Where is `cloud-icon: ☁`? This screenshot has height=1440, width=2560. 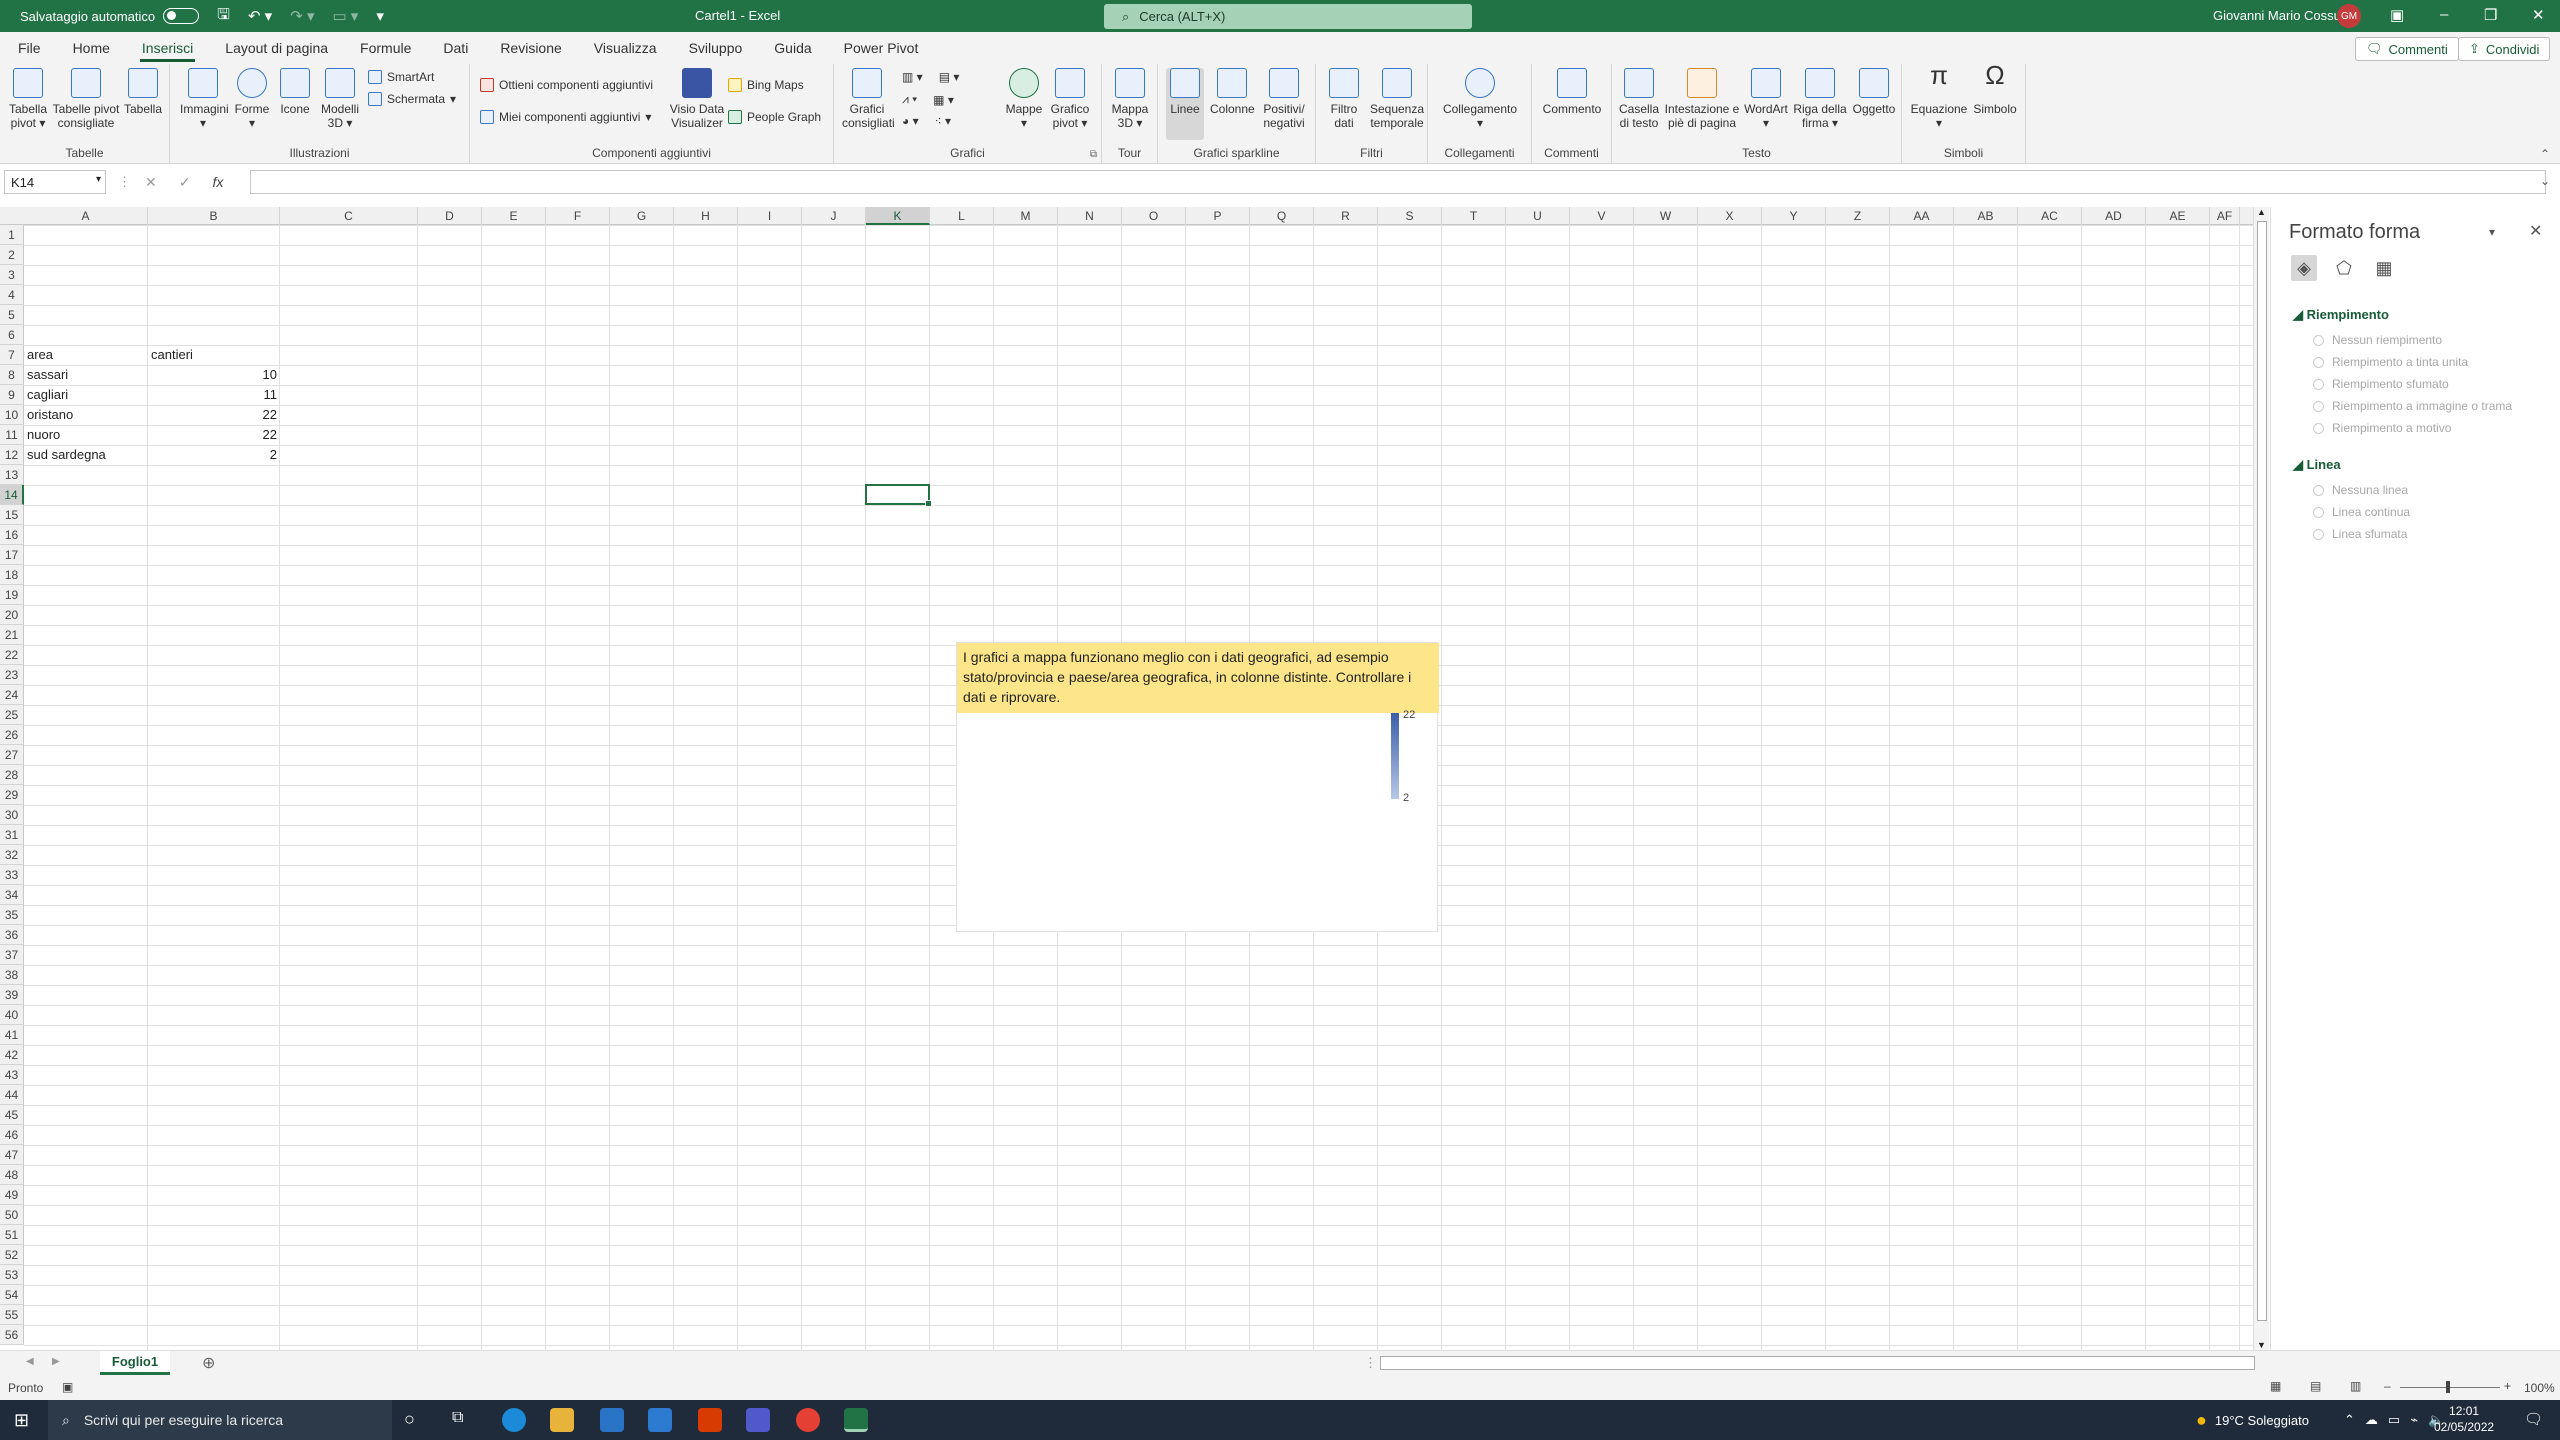
cloud-icon: ☁ is located at coordinates (2371, 1420).